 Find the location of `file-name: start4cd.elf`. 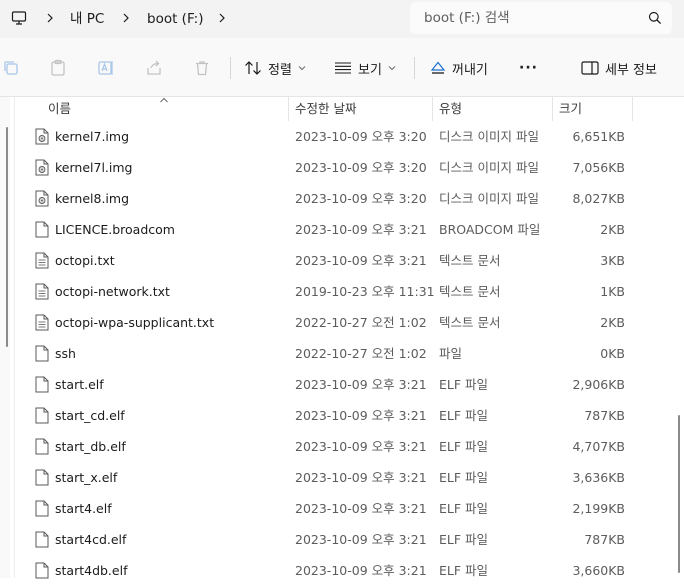

file-name: start4cd.elf is located at coordinates (91, 539).